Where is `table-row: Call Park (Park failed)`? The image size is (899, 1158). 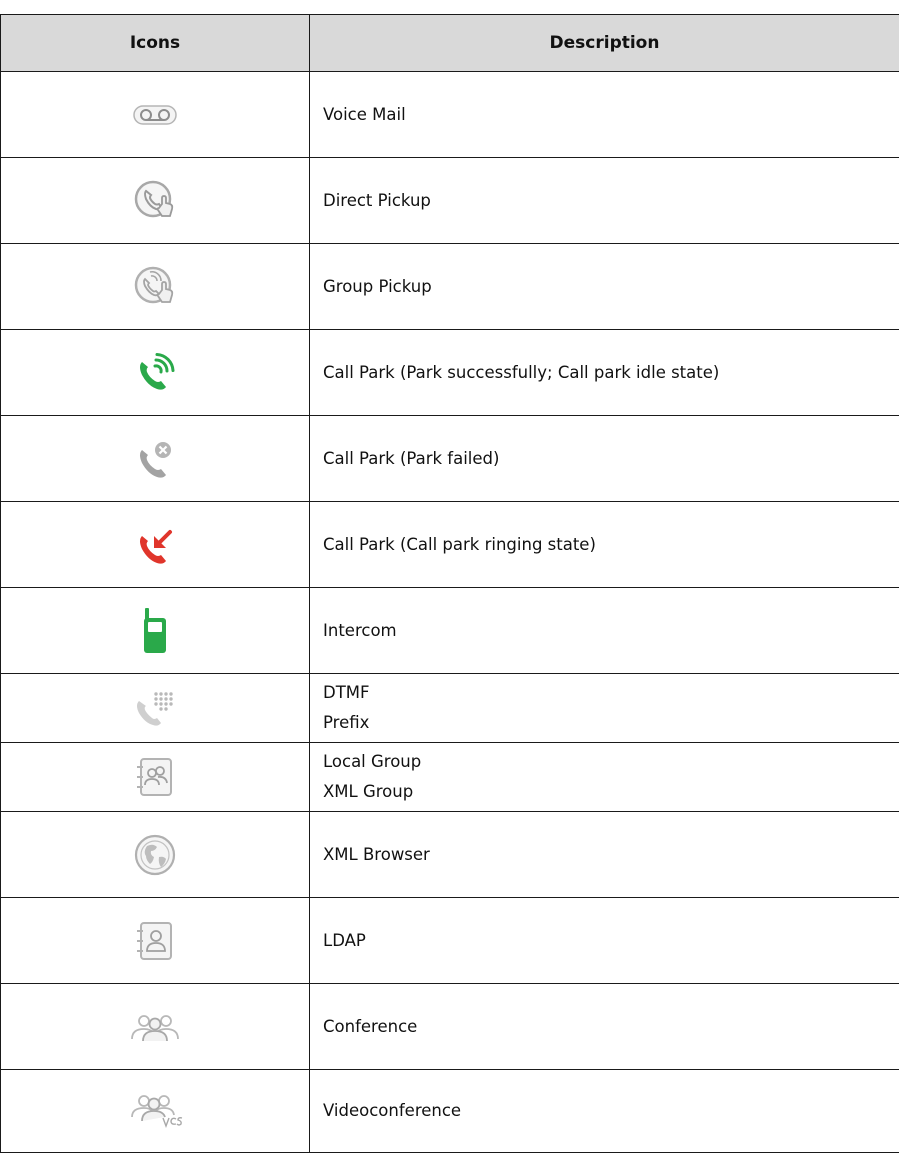
table-row: Call Park (Park failed) is located at coordinates (449, 458).